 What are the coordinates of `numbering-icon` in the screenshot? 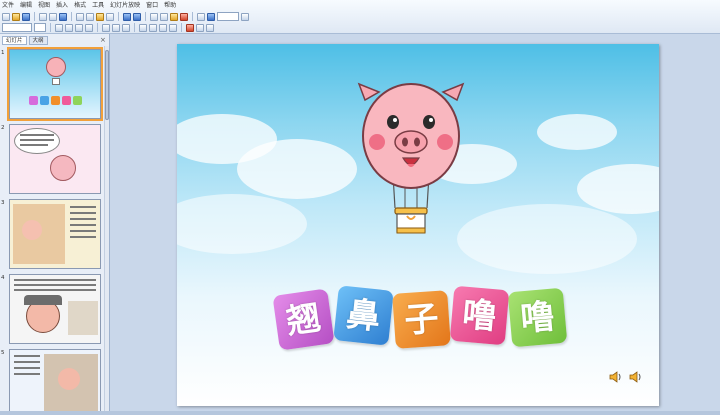 It's located at (143, 27).